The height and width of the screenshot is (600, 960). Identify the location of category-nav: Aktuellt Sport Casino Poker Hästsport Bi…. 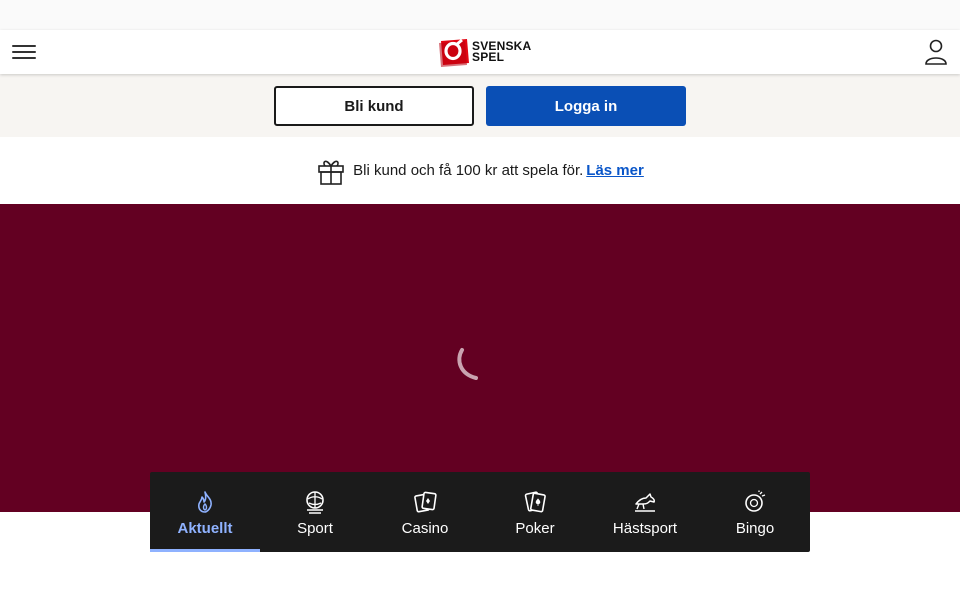
(480, 512).